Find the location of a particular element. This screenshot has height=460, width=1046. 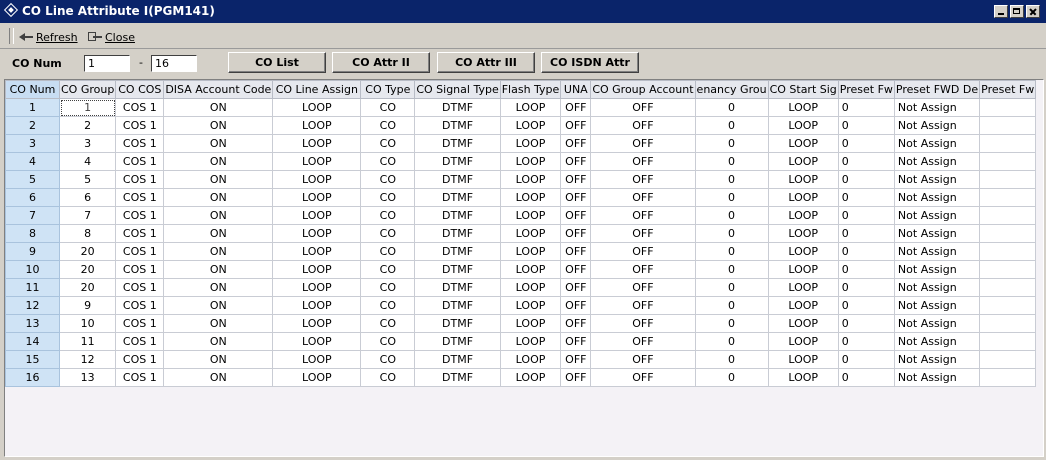

row-header-cell: 13 is located at coordinates (32, 323).